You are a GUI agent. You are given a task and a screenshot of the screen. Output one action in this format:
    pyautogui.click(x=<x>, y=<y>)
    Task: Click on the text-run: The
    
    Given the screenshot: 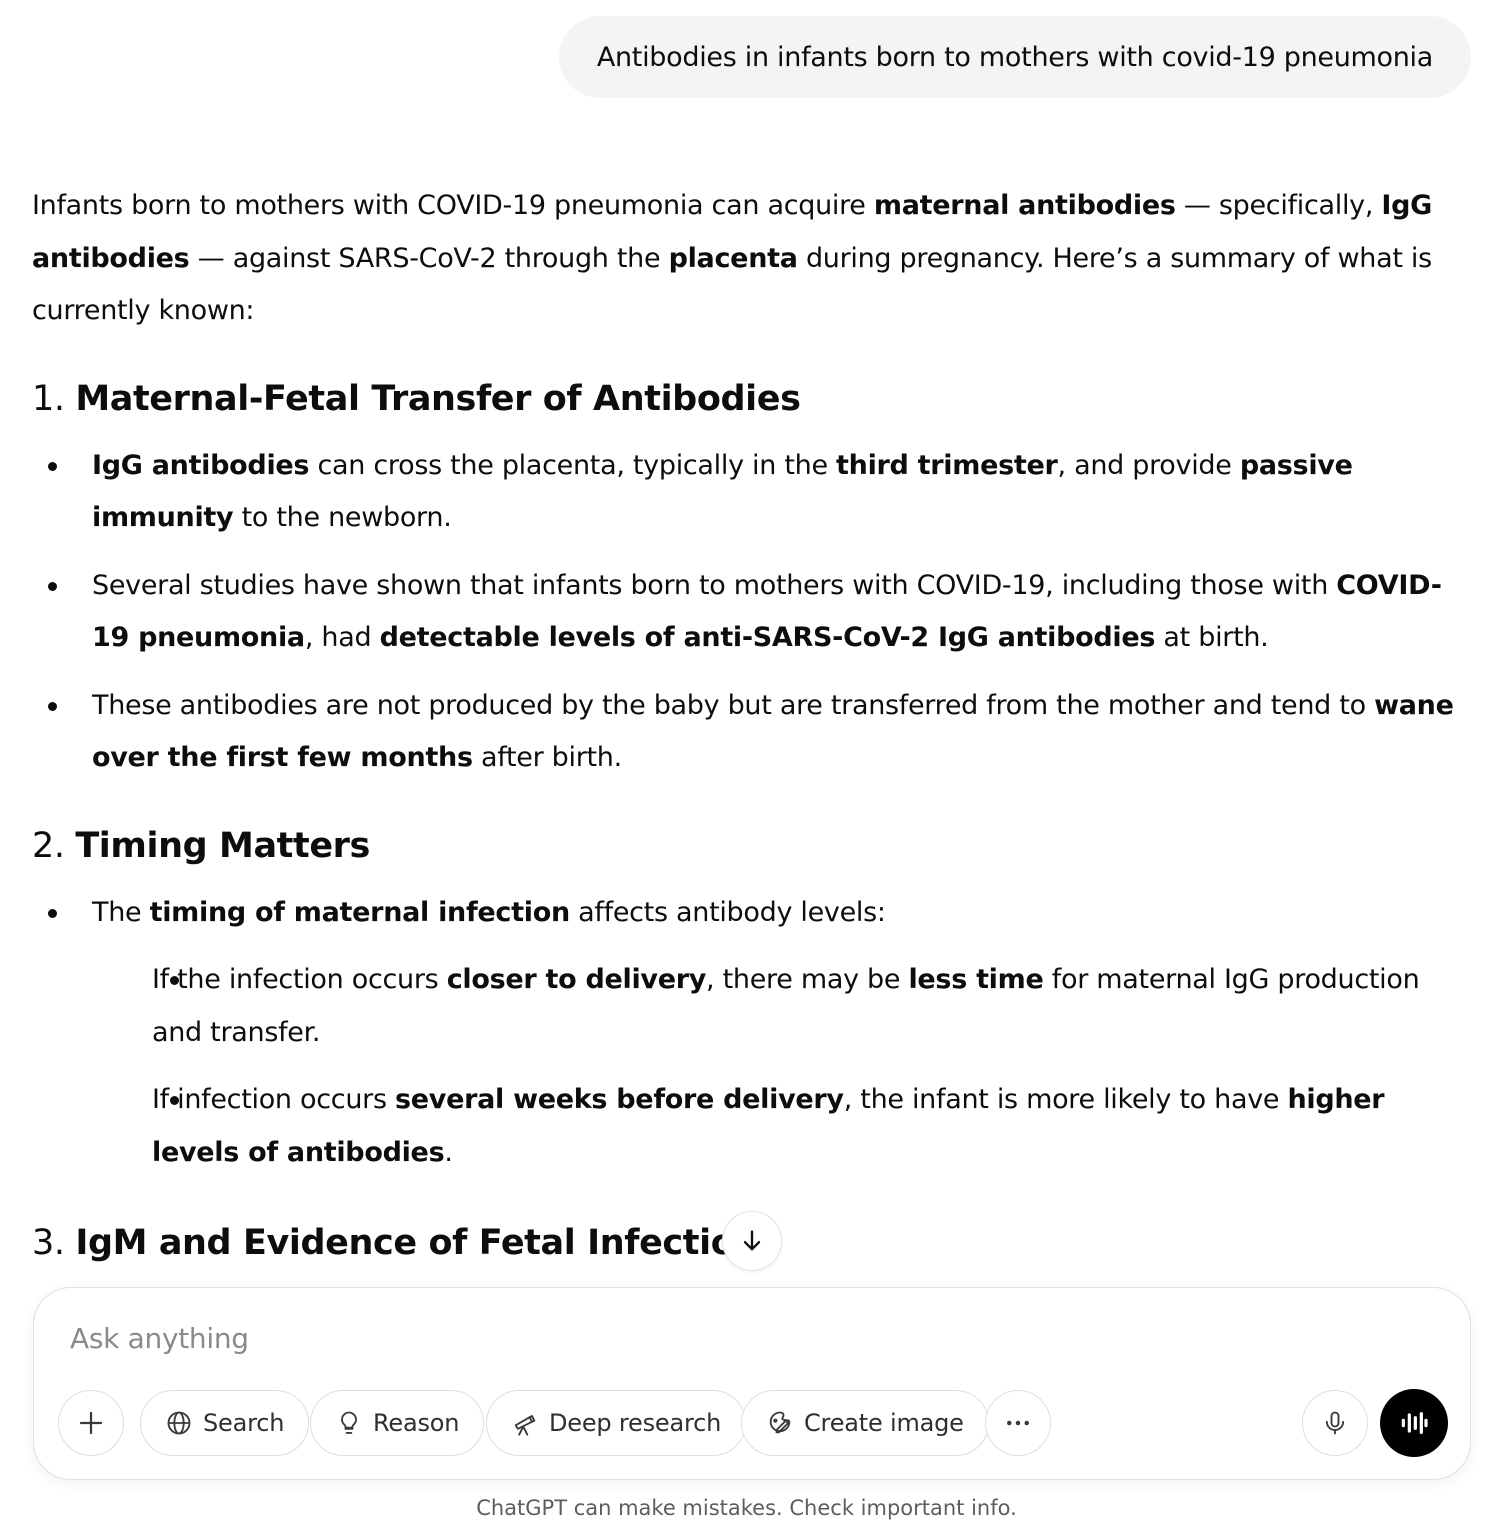 What is the action you would take?
    pyautogui.click(x=121, y=912)
    